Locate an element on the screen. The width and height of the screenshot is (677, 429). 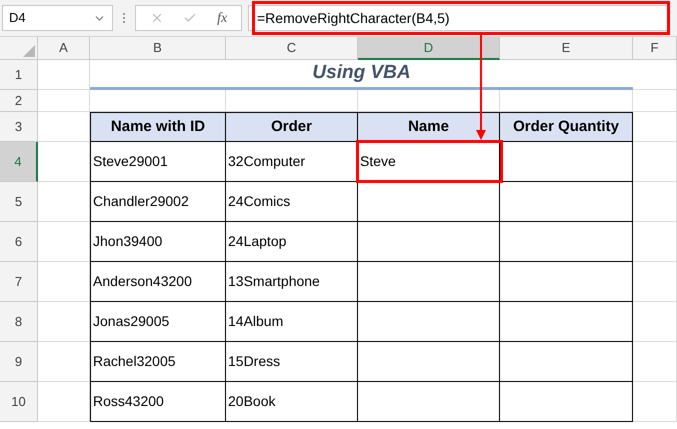
row-header: 5 is located at coordinates (19, 202).